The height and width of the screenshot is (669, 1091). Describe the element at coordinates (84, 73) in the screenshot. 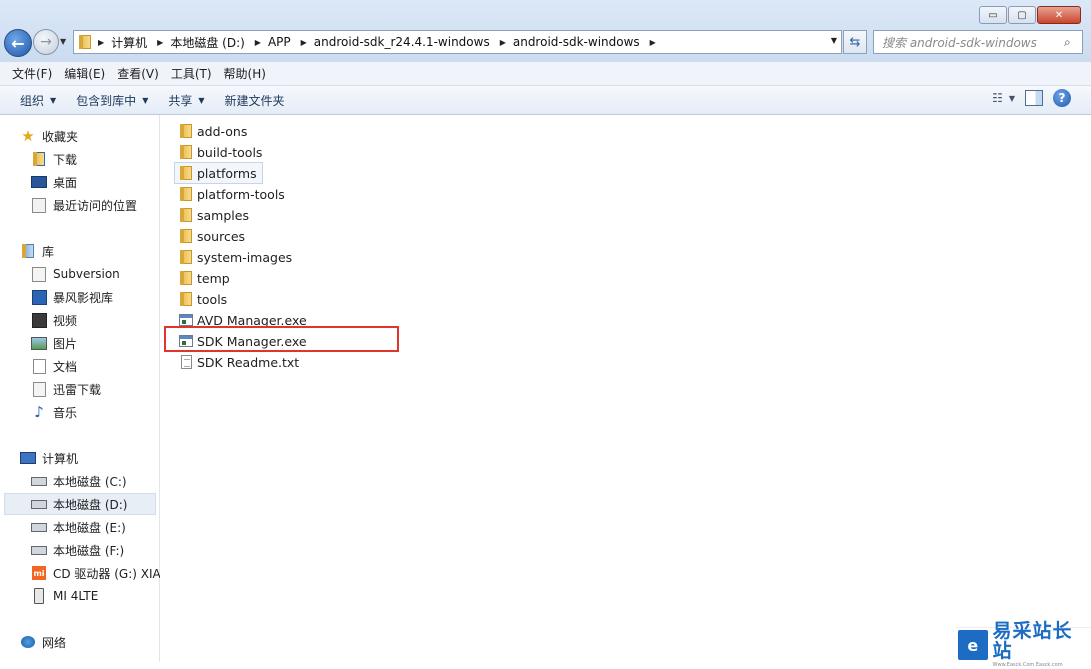

I see `menu-edit: 编辑(E)` at that location.